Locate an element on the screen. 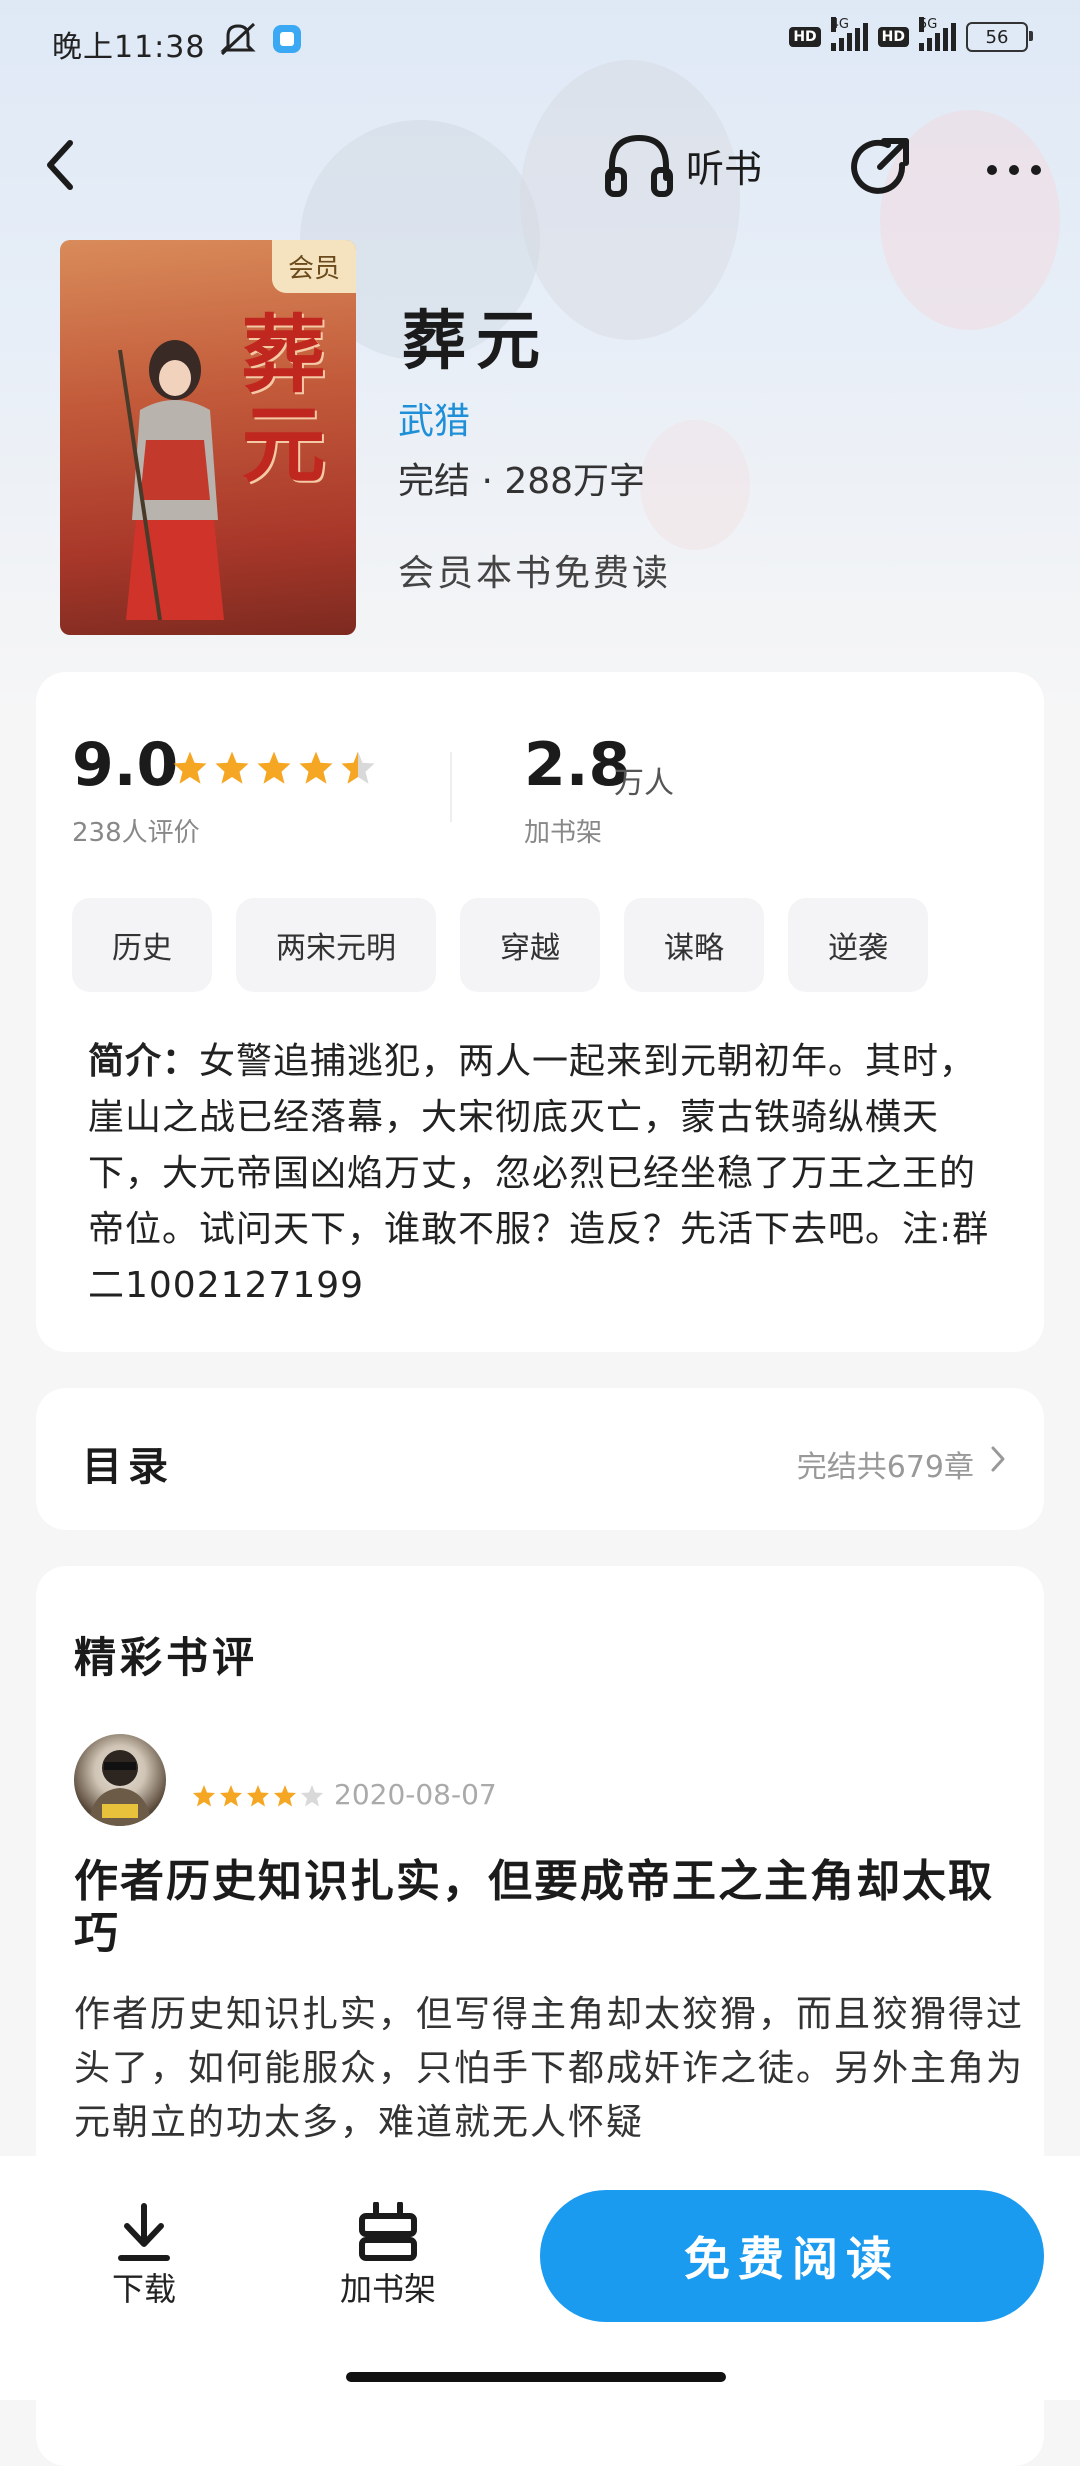 The image size is (1080, 2466). review-date: 2020-08-07 is located at coordinates (415, 1794).